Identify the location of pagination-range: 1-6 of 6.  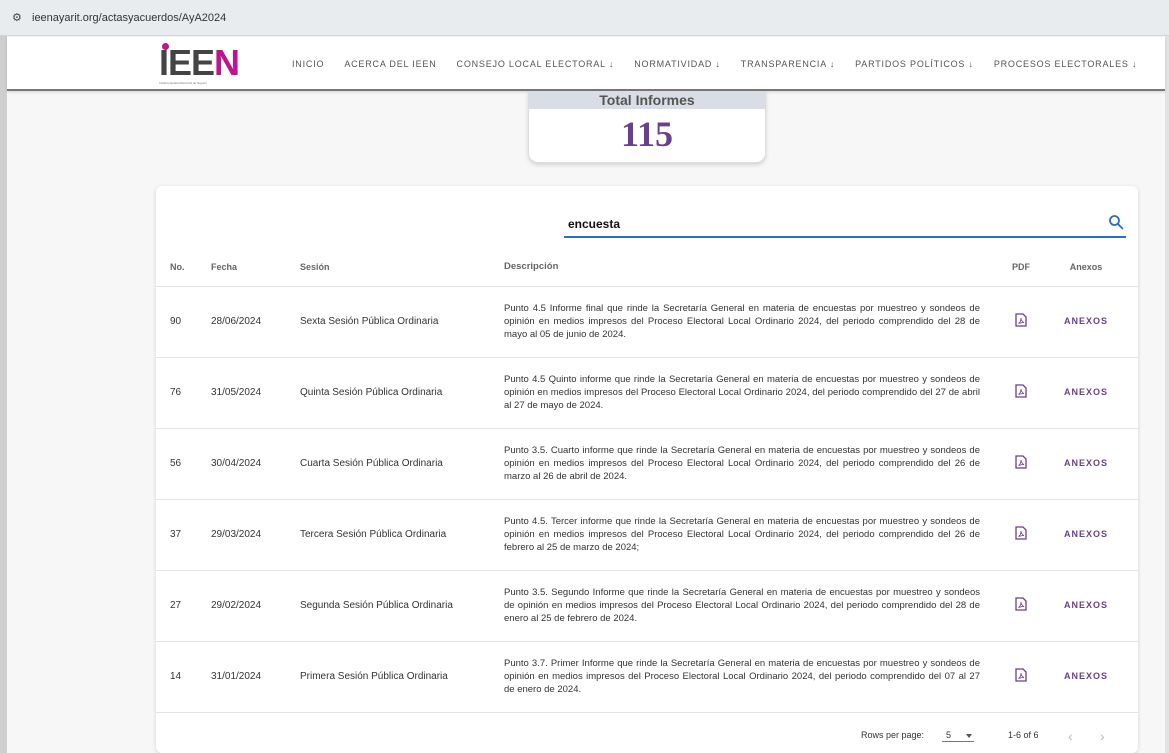
(1023, 735).